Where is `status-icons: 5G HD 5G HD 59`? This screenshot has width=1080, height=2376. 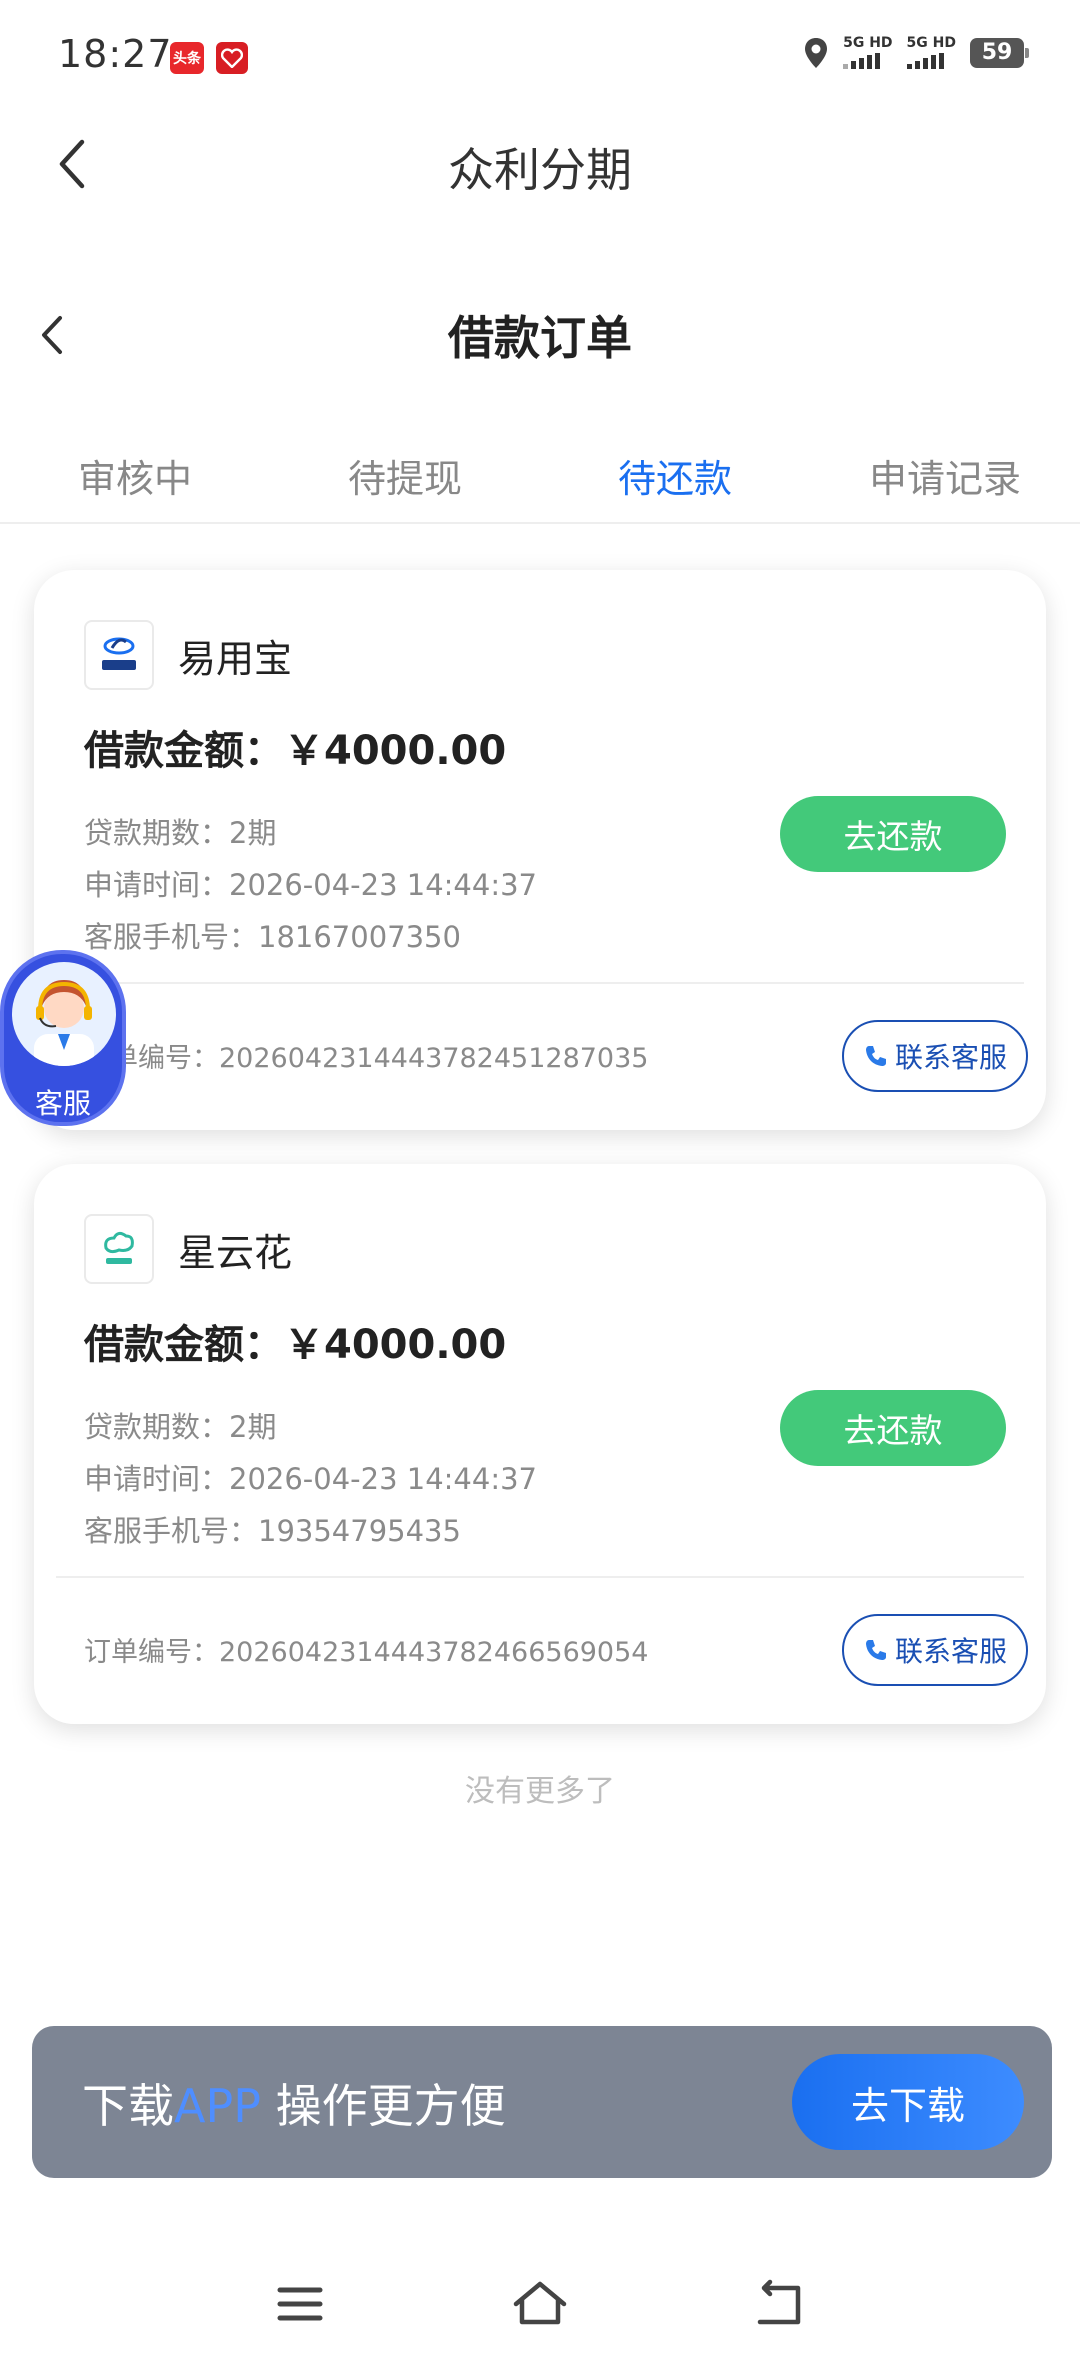
status-icons: 5G HD 5G HD 59 is located at coordinates (916, 52).